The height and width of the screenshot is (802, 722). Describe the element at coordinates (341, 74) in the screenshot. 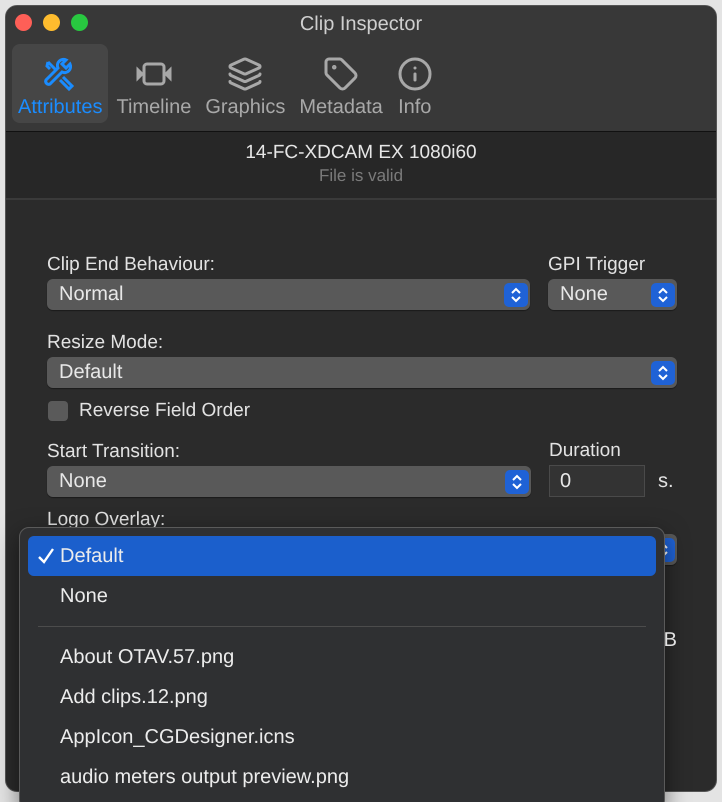

I see `tag-icon` at that location.